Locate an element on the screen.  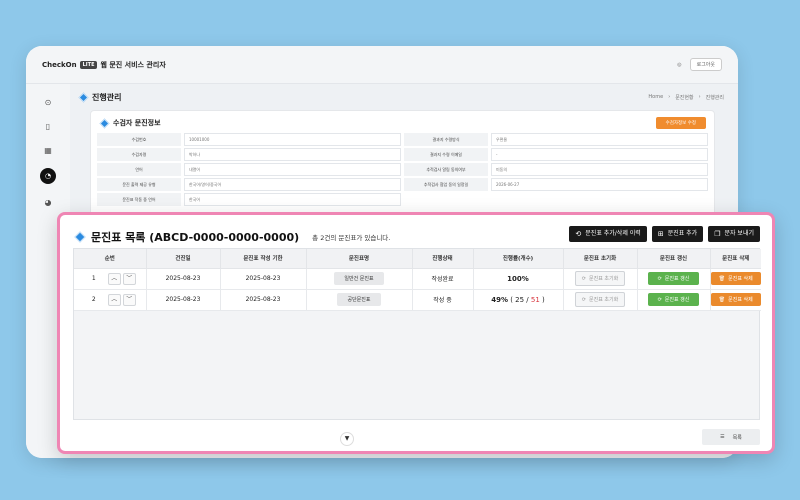
column-header: 문진표명 is located at coordinates (359, 259).